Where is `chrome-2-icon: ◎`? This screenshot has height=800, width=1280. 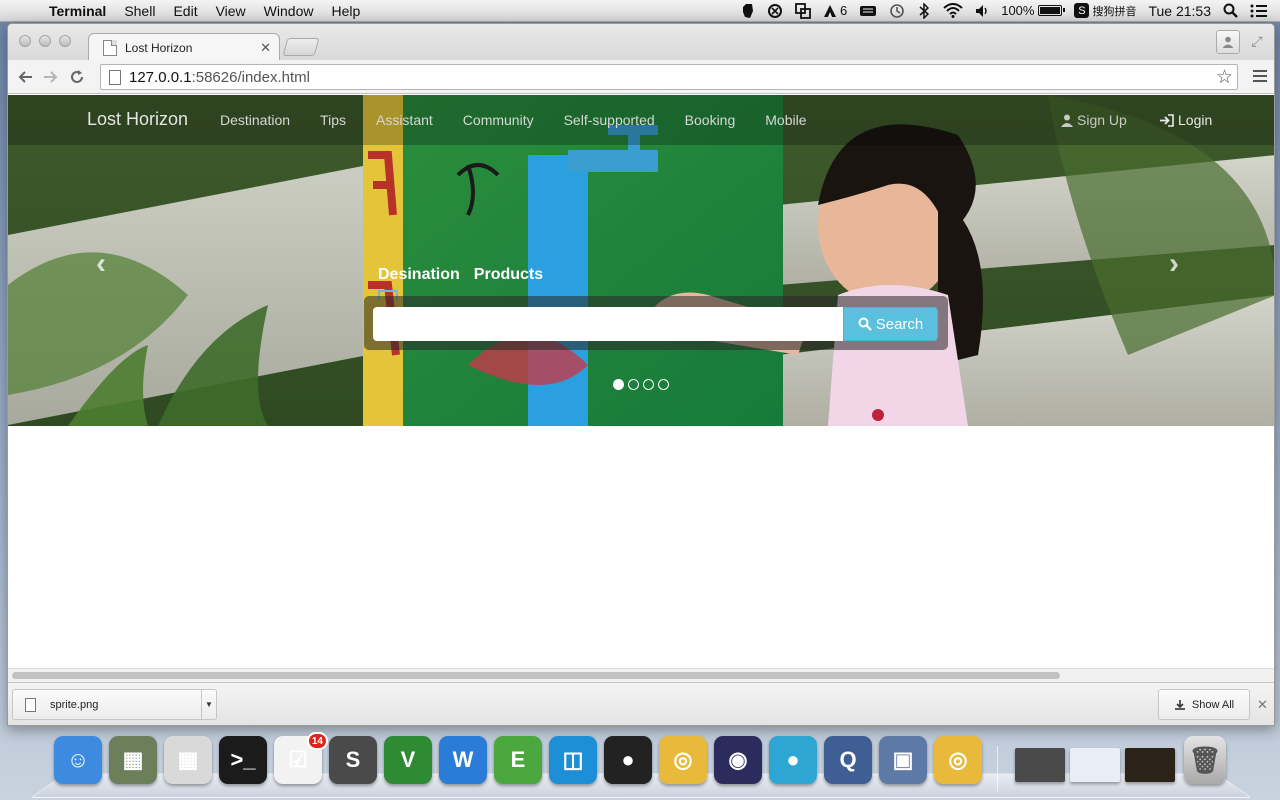
chrome-2-icon: ◎ is located at coordinates (958, 760).